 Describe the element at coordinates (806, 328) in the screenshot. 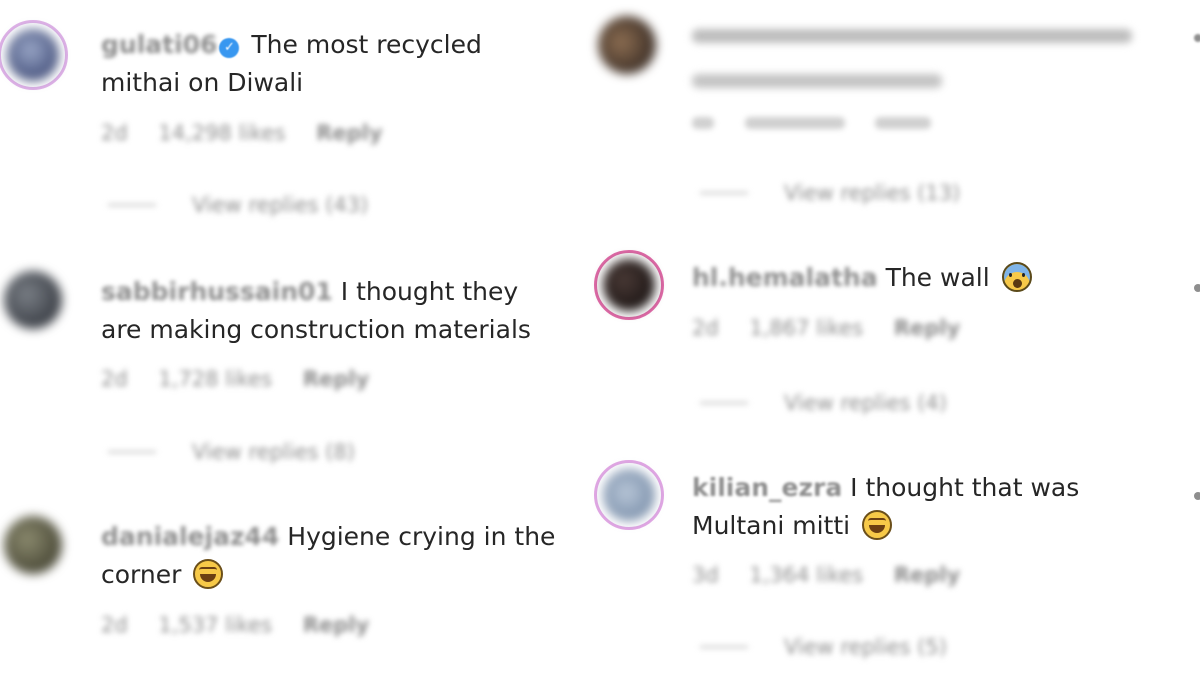

I see `comment-likes: 1,867 likes` at that location.